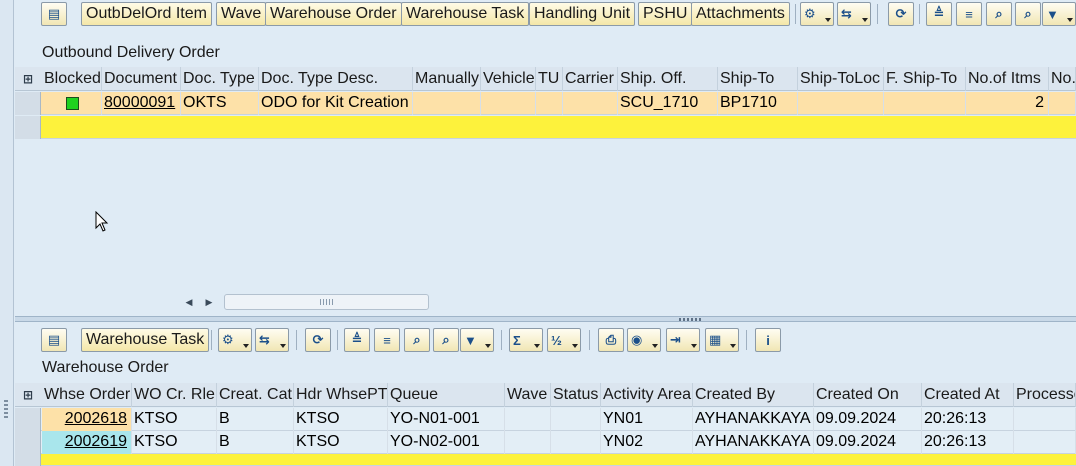  Describe the element at coordinates (841, 79) in the screenshot. I see `column-header-ship-to-loc: Ship-ToLoc` at that location.